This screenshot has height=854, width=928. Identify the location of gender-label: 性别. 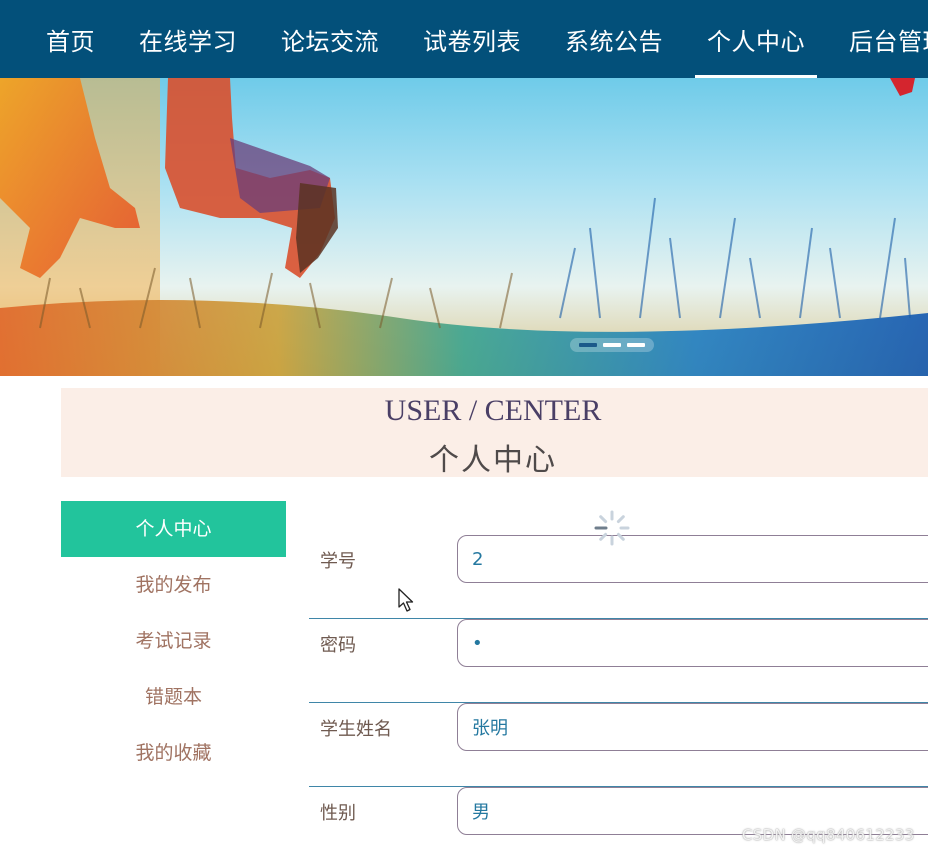
(338, 813).